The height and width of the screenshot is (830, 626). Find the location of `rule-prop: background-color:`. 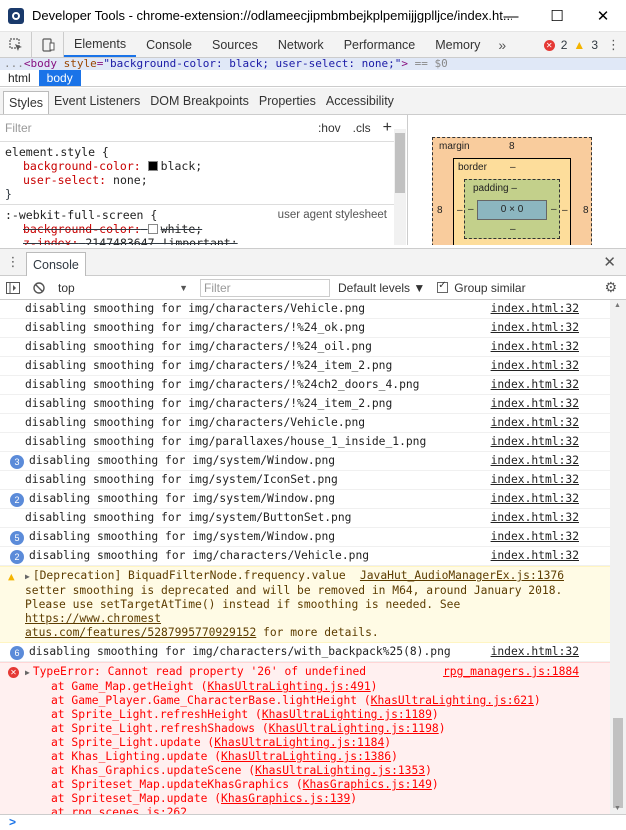

rule-prop: background-color: is located at coordinates (73, 166).